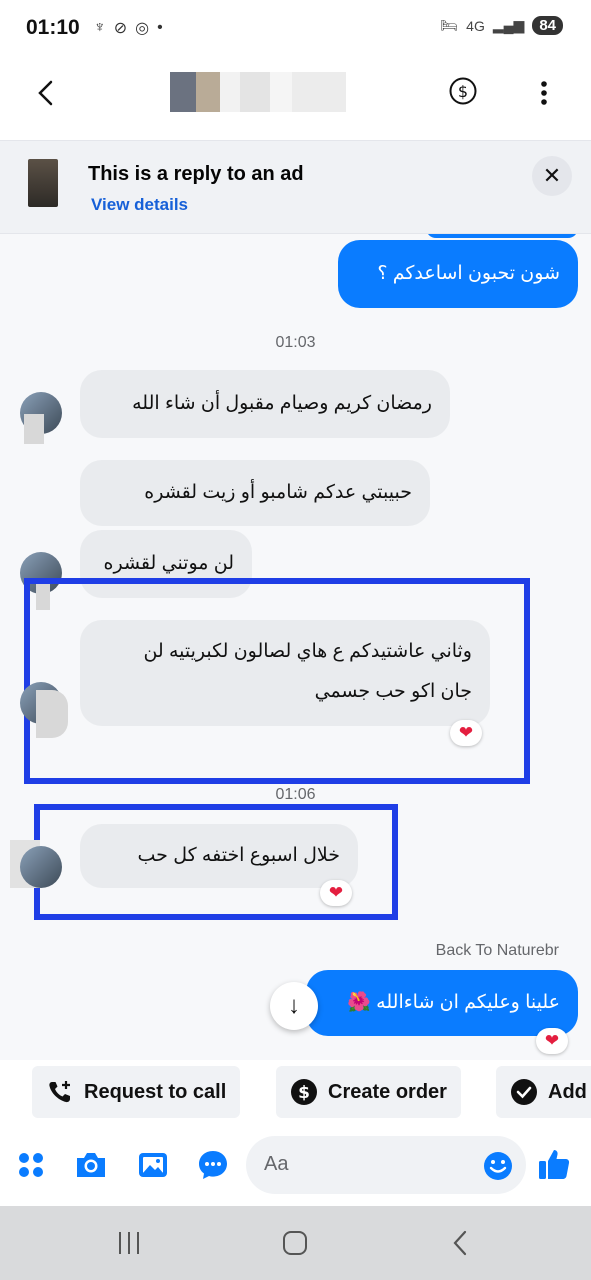  I want to click on create-order-button: $ Create order, so click(368, 1092).